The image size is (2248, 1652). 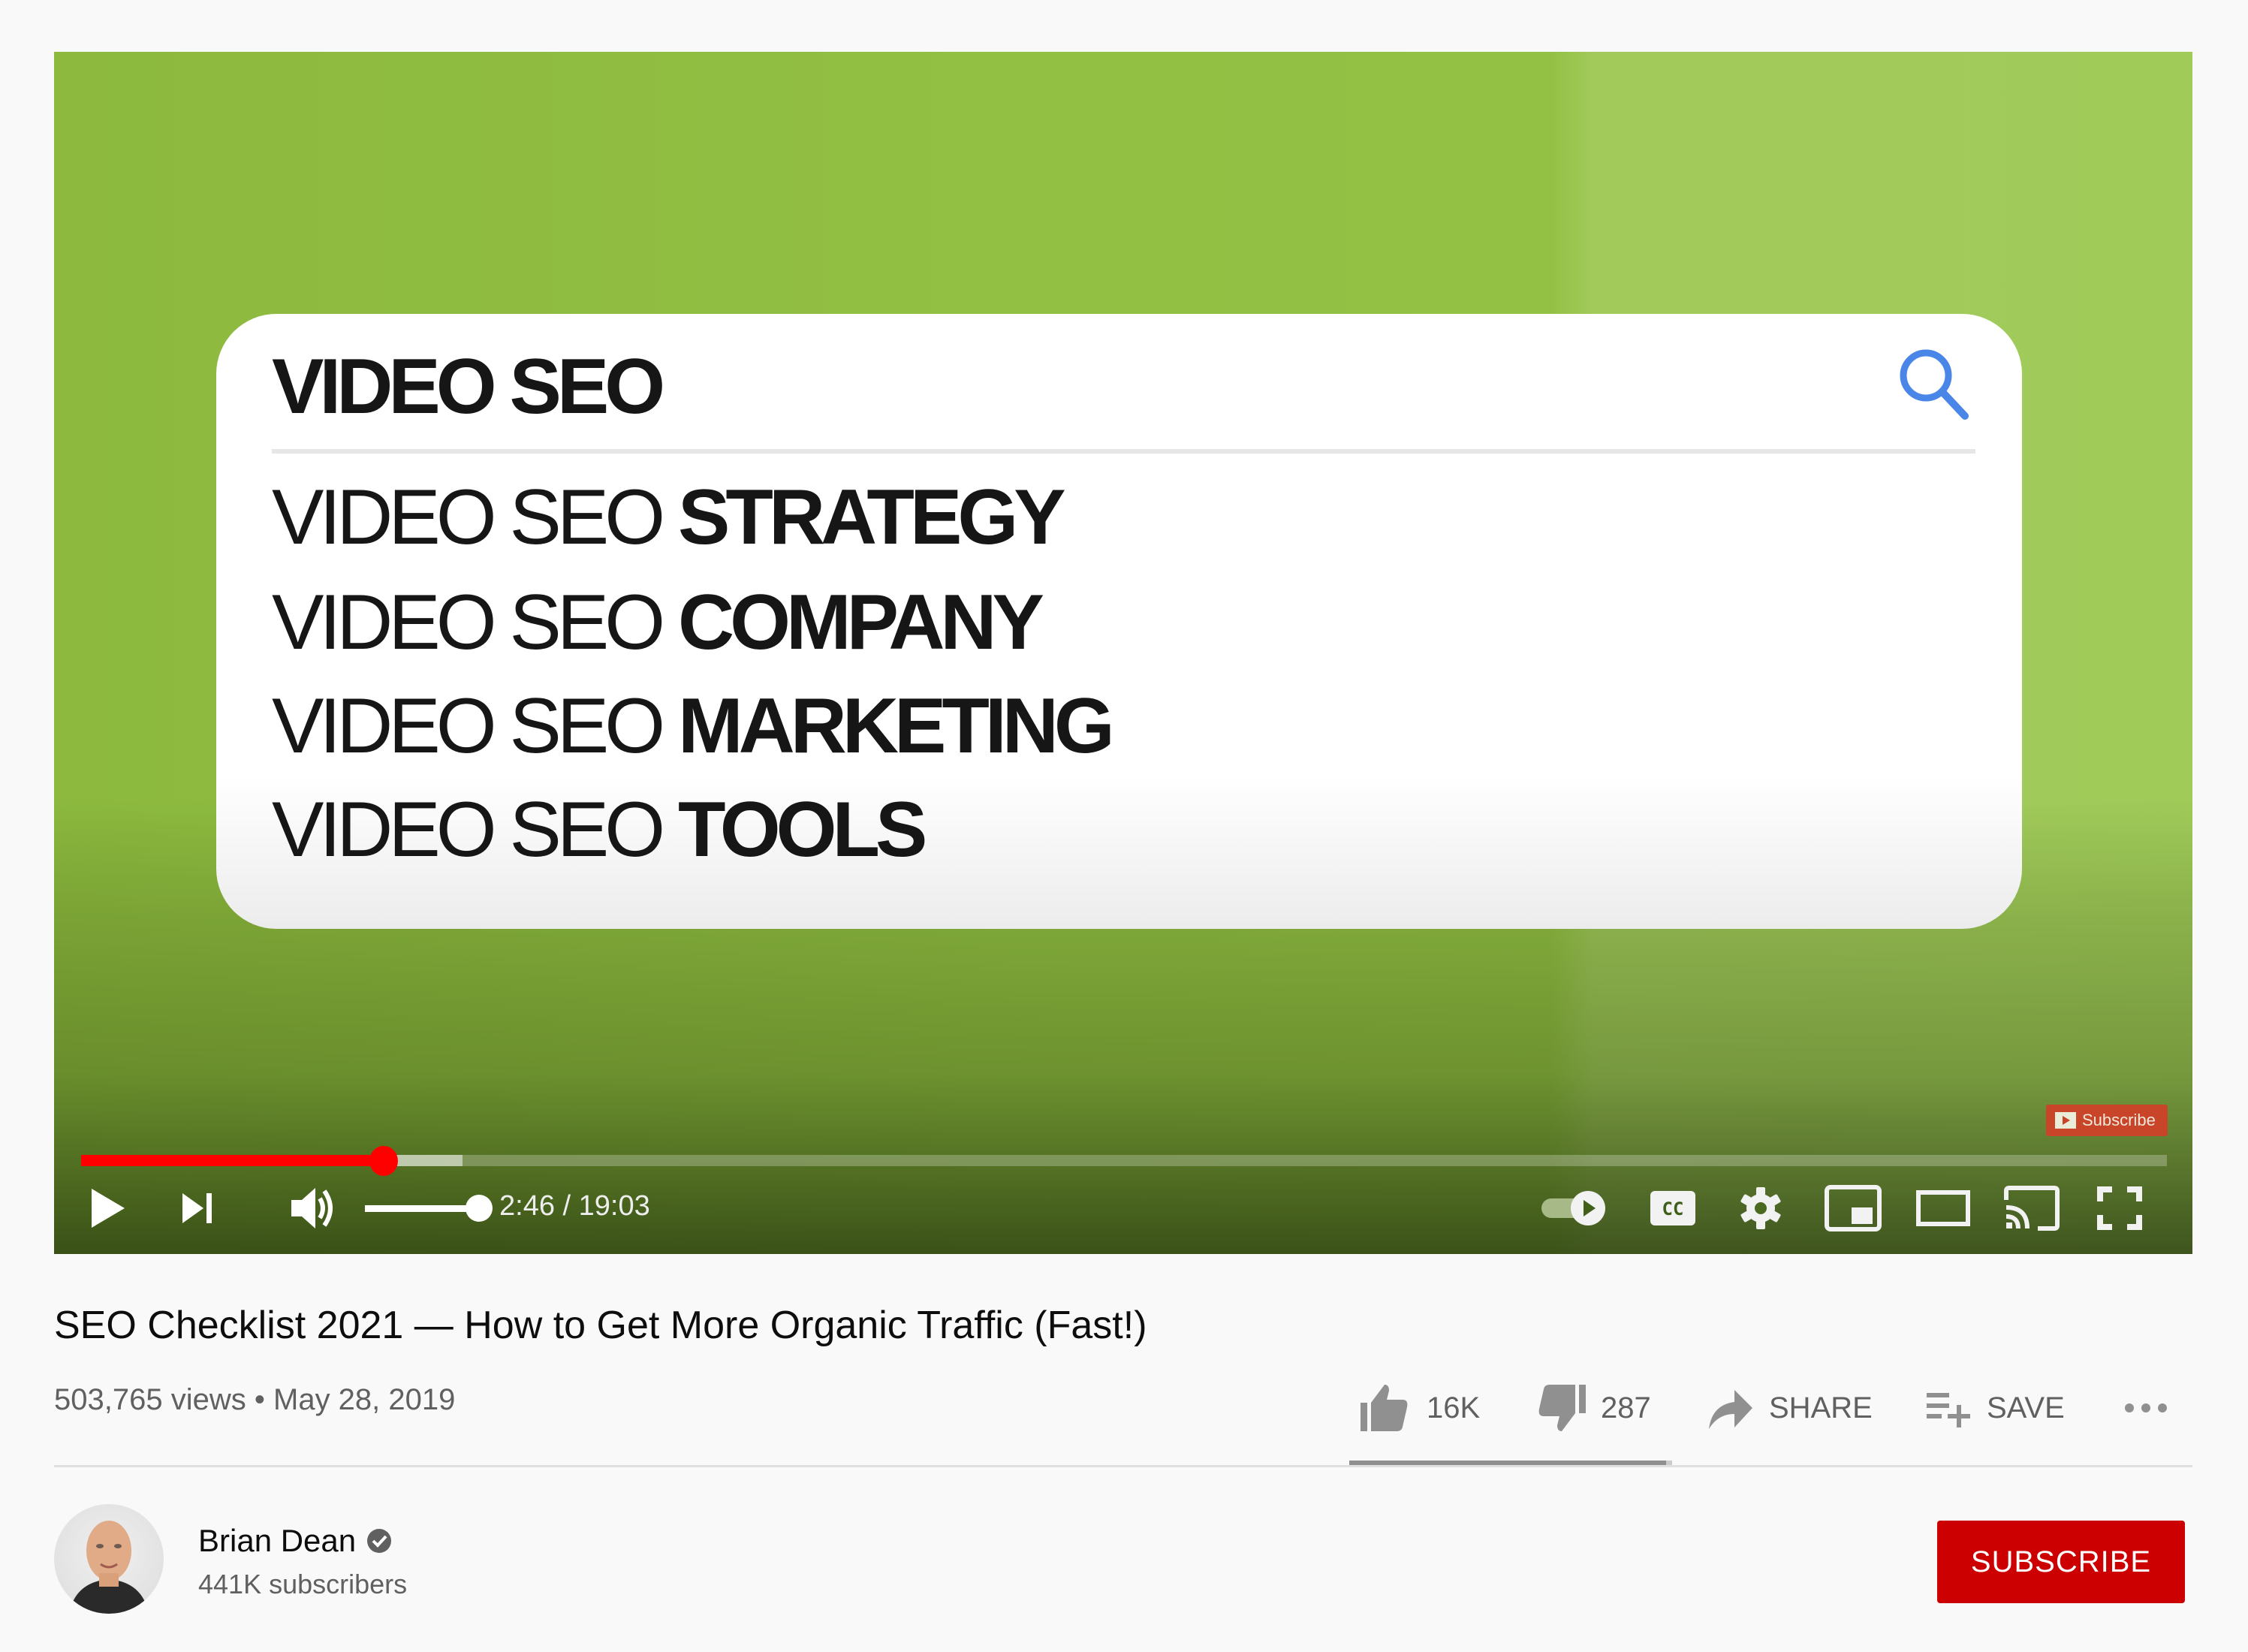 I want to click on suggestion-item: VIDEO SEO STRATEGY, so click(x=669, y=517).